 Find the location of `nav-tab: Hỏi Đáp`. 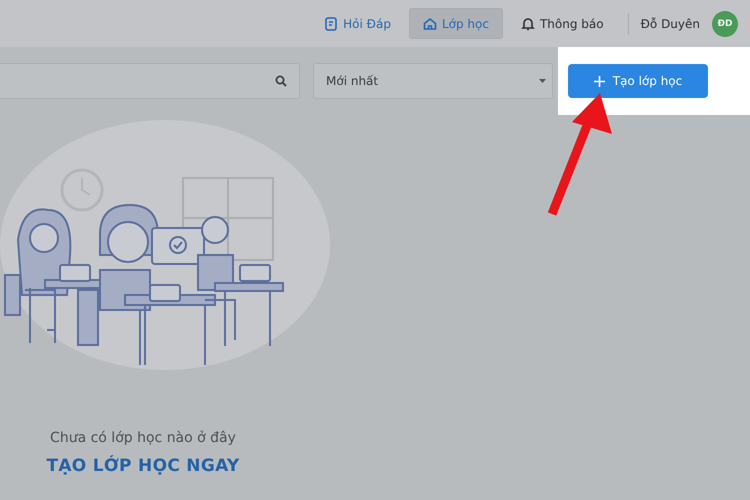

nav-tab: Hỏi Đáp is located at coordinates (357, 23).